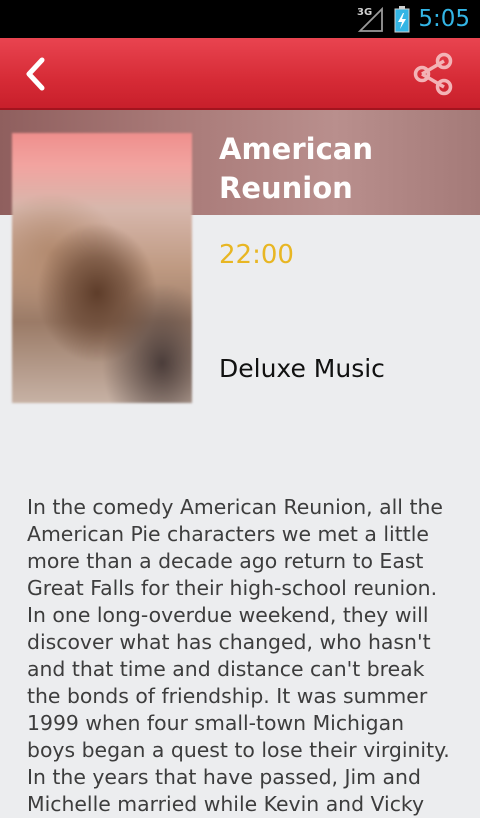 The width and height of the screenshot is (480, 818). What do you see at coordinates (444, 19) in the screenshot?
I see `status-time: 5:05` at bounding box center [444, 19].